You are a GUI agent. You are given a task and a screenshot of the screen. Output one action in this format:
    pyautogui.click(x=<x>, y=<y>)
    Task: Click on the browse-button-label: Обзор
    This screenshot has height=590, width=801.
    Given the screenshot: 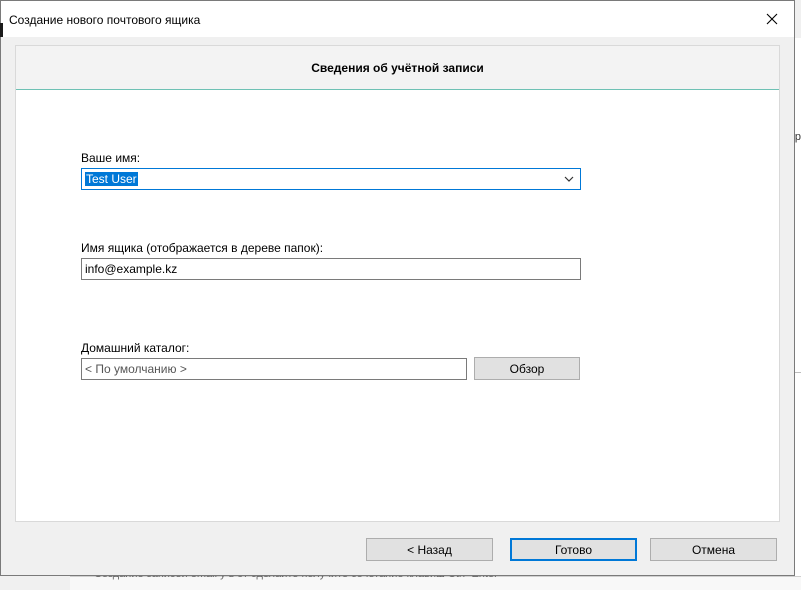 What is the action you would take?
    pyautogui.click(x=527, y=368)
    